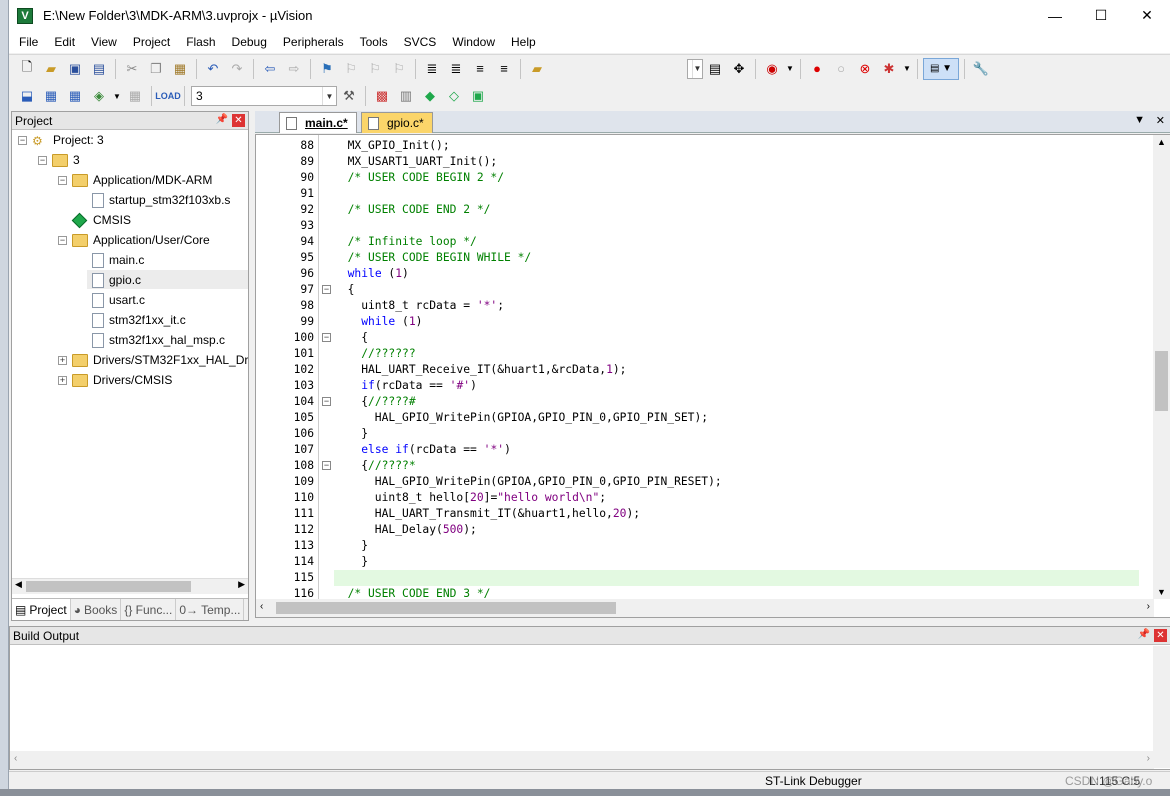  Describe the element at coordinates (739, 69) in the screenshot. I see `incremental-find-icon: ✥` at that location.